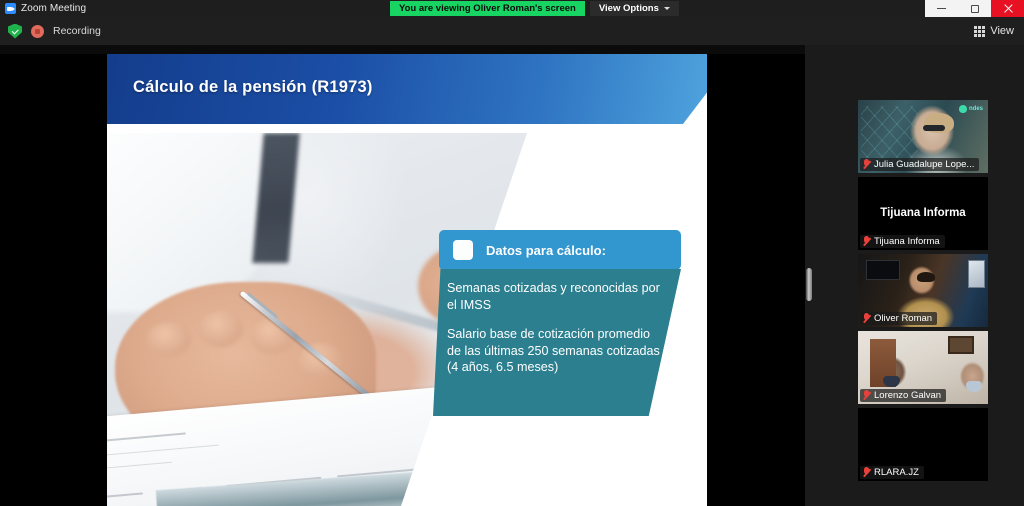 Image resolution: width=1024 pixels, height=506 pixels. I want to click on video-picture-frame, so click(976, 274).